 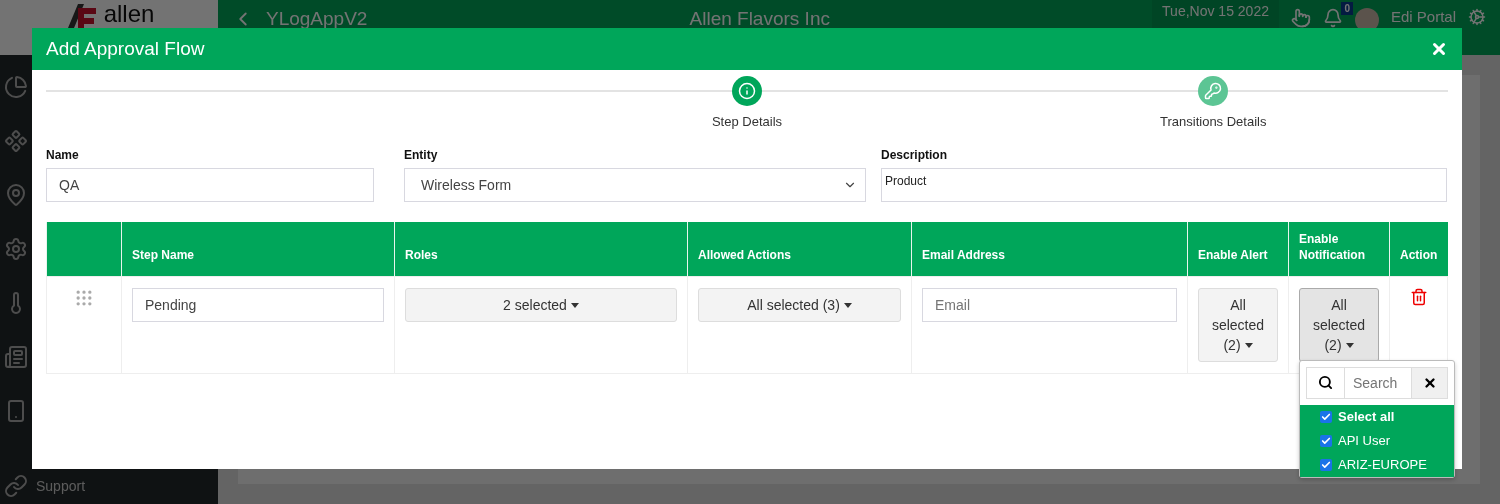 What do you see at coordinates (1213, 121) in the screenshot?
I see `step-label: Transitions Details` at bounding box center [1213, 121].